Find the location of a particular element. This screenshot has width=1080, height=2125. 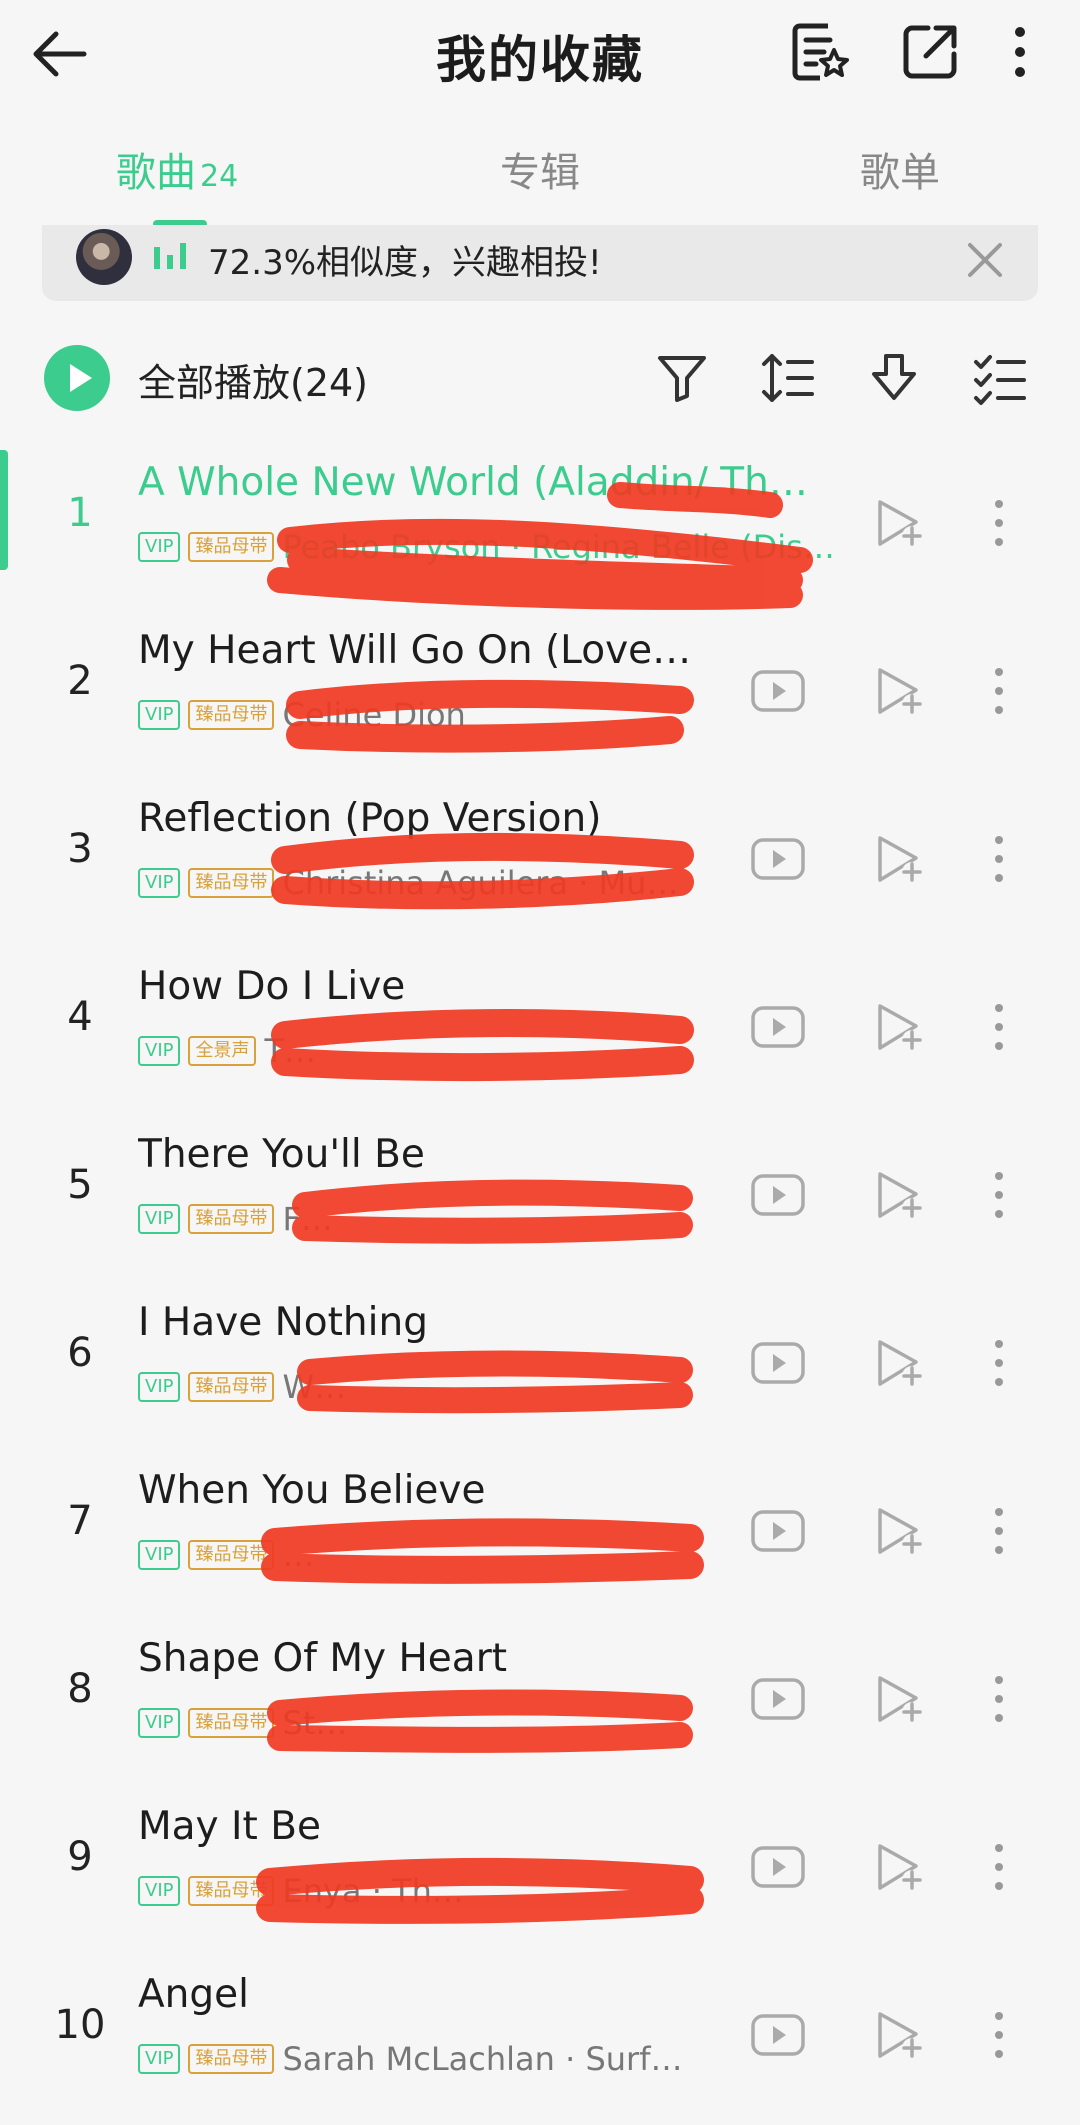

song-title: Angel is located at coordinates (193, 1994).